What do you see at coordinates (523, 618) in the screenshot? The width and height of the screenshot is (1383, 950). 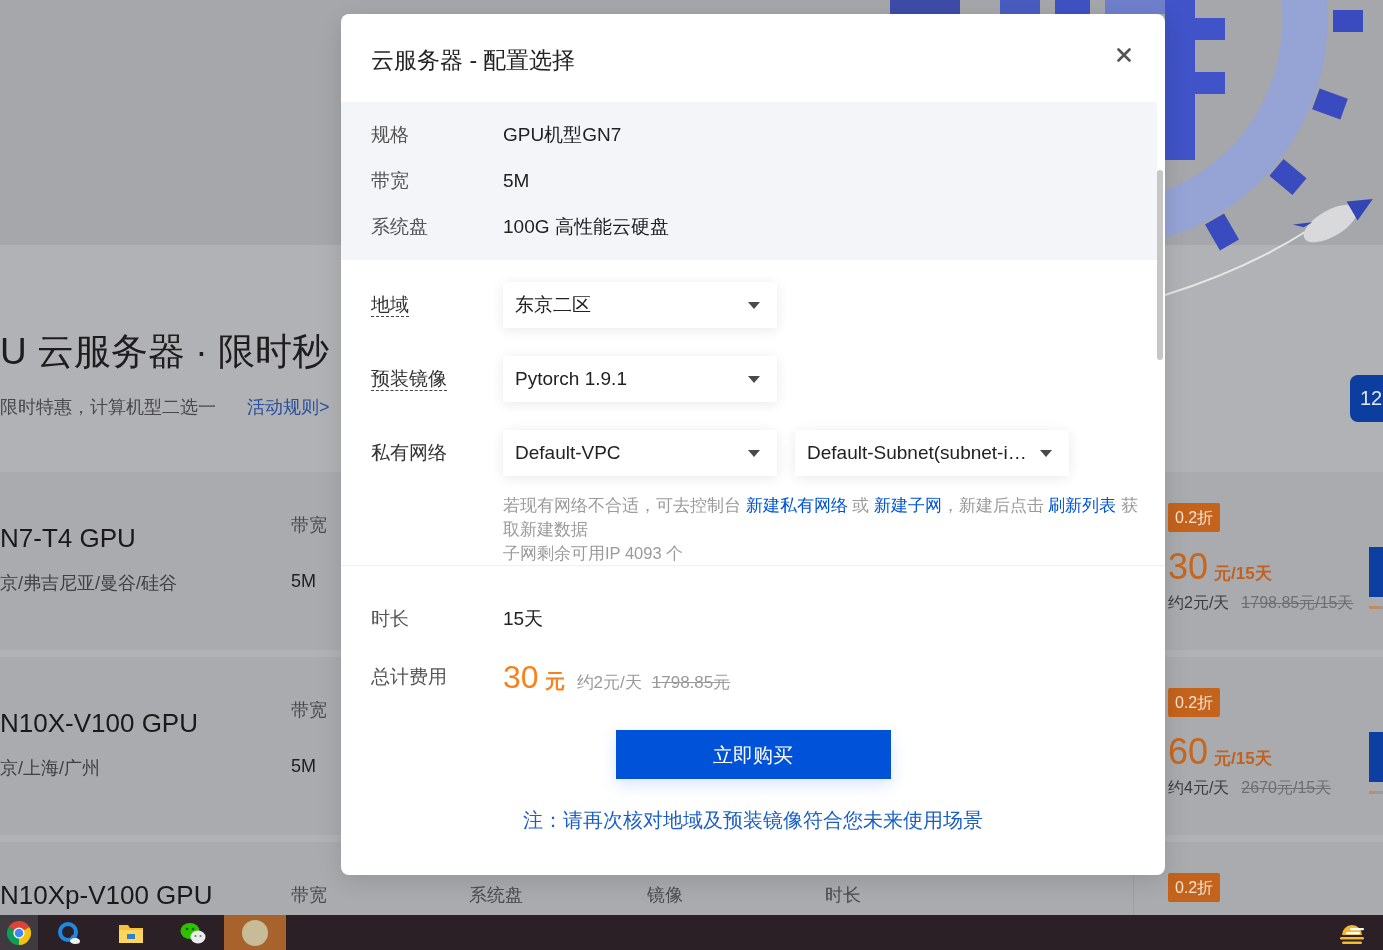 I see `duration-value: 15天` at bounding box center [523, 618].